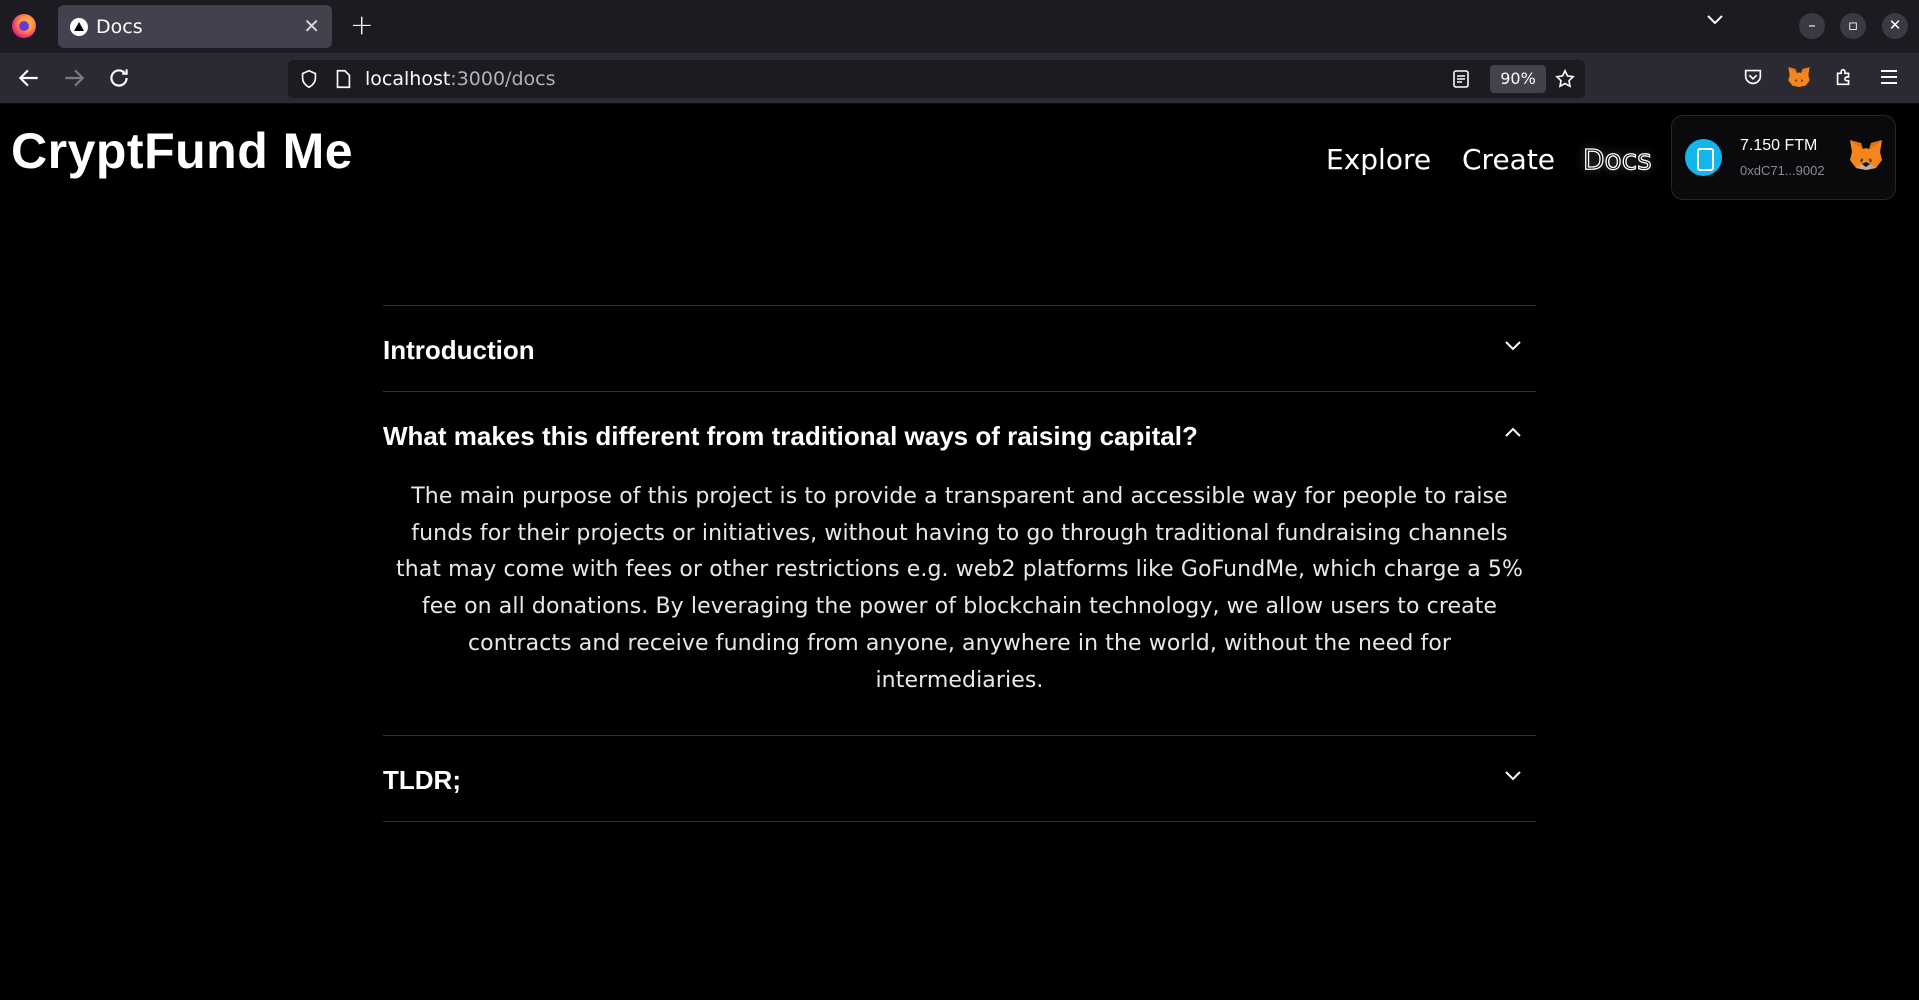 This screenshot has width=1919, height=1000. What do you see at coordinates (1799, 77) in the screenshot?
I see `metamask-extension-icon` at bounding box center [1799, 77].